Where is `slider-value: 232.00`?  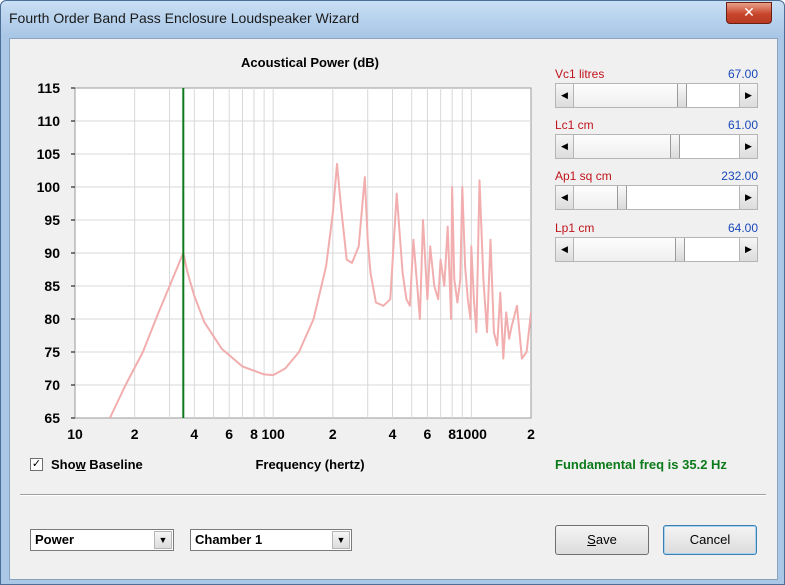
slider-value: 232.00 is located at coordinates (739, 176).